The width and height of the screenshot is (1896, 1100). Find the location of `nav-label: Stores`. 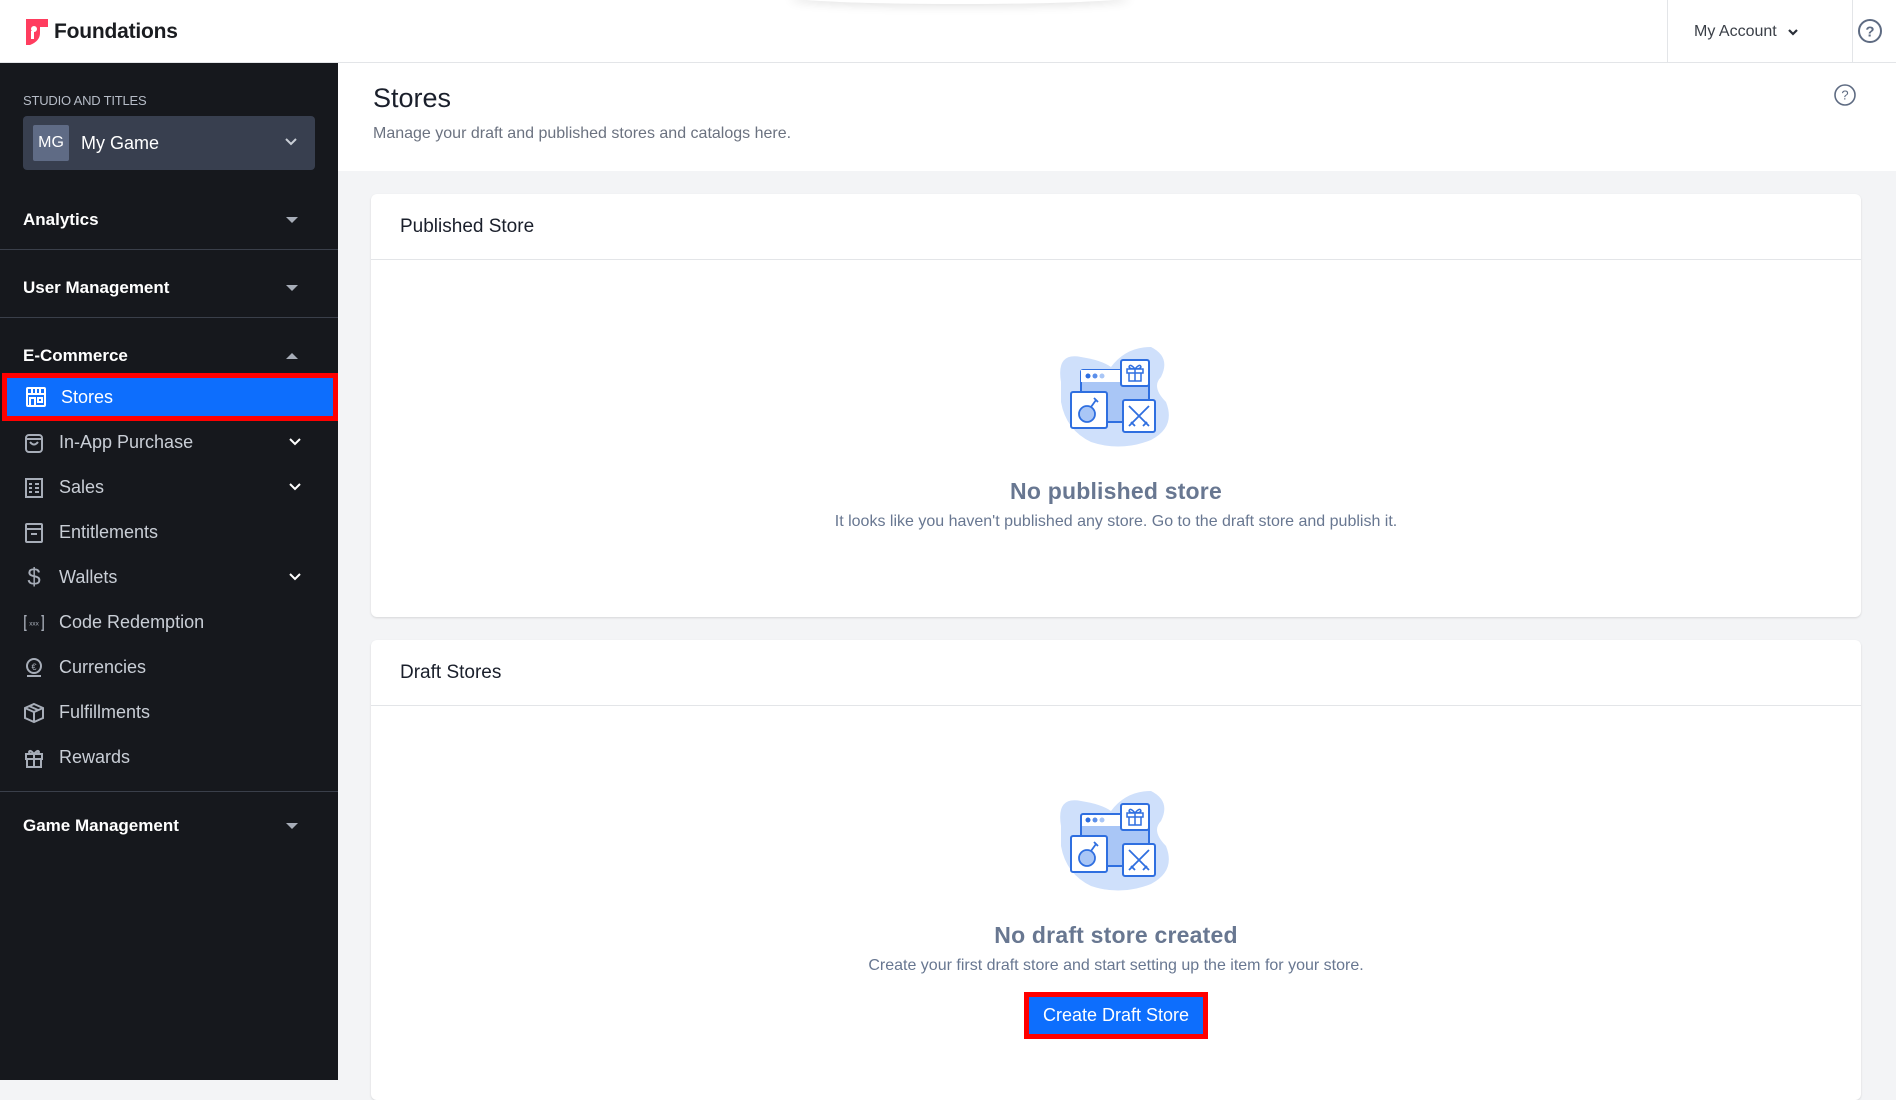

nav-label: Stores is located at coordinates (87, 396).